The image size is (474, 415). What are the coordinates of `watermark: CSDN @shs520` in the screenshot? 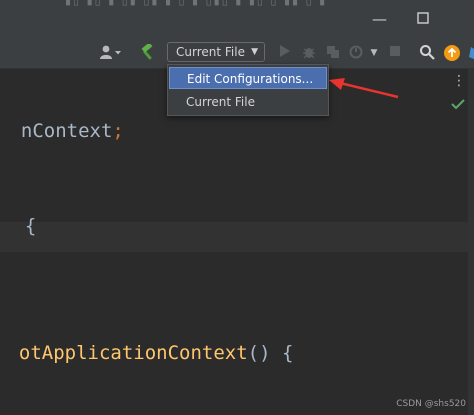 It's located at (431, 404).